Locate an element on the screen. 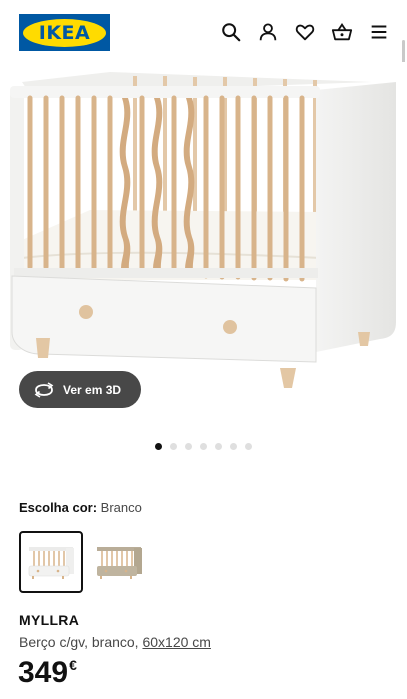 This screenshot has width=407, height=699. gallery-pagination is located at coordinates (203, 448).